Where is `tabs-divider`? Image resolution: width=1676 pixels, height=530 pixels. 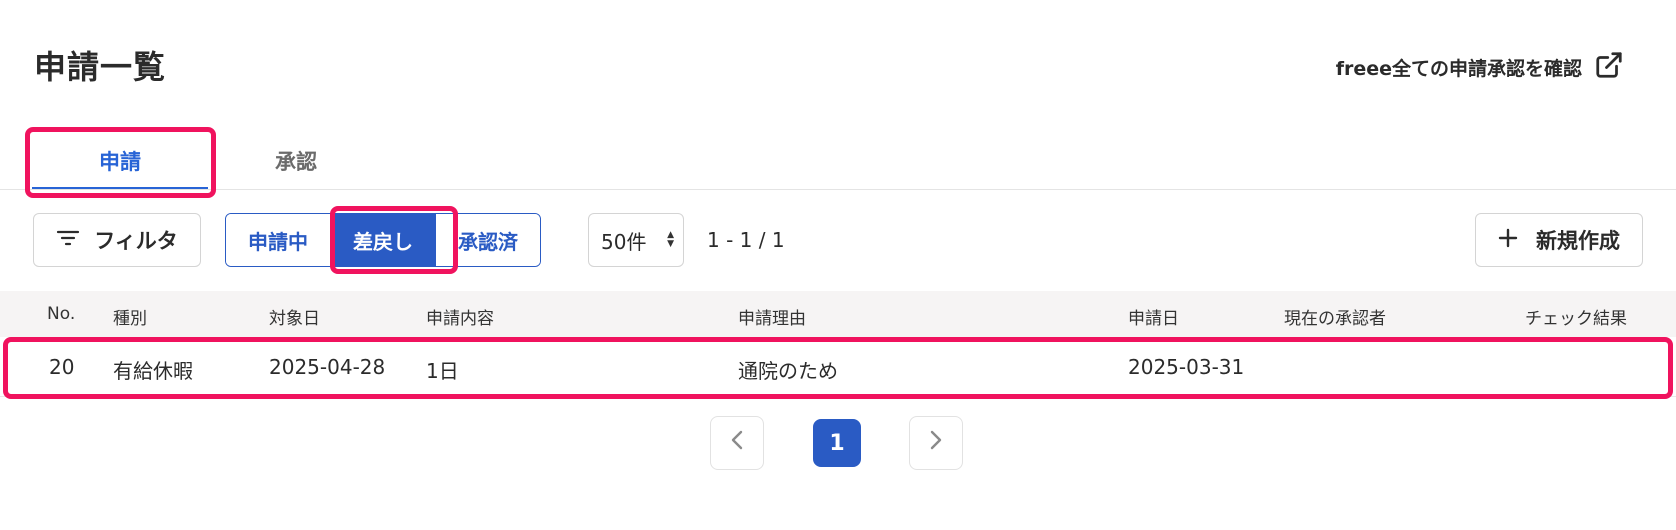 tabs-divider is located at coordinates (838, 189).